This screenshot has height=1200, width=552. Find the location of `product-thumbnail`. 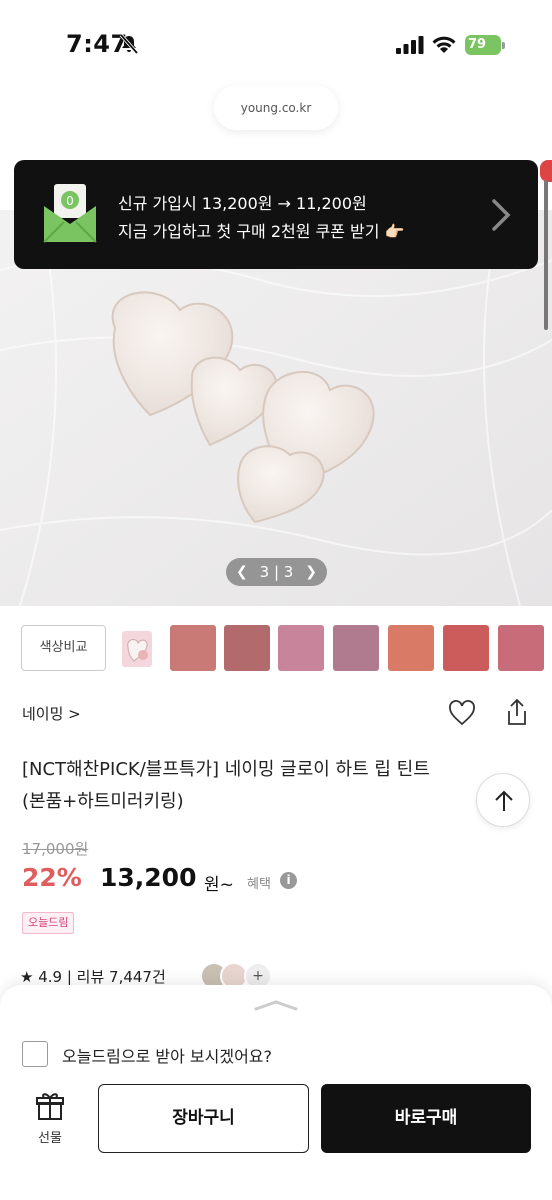

product-thumbnail is located at coordinates (138, 648).